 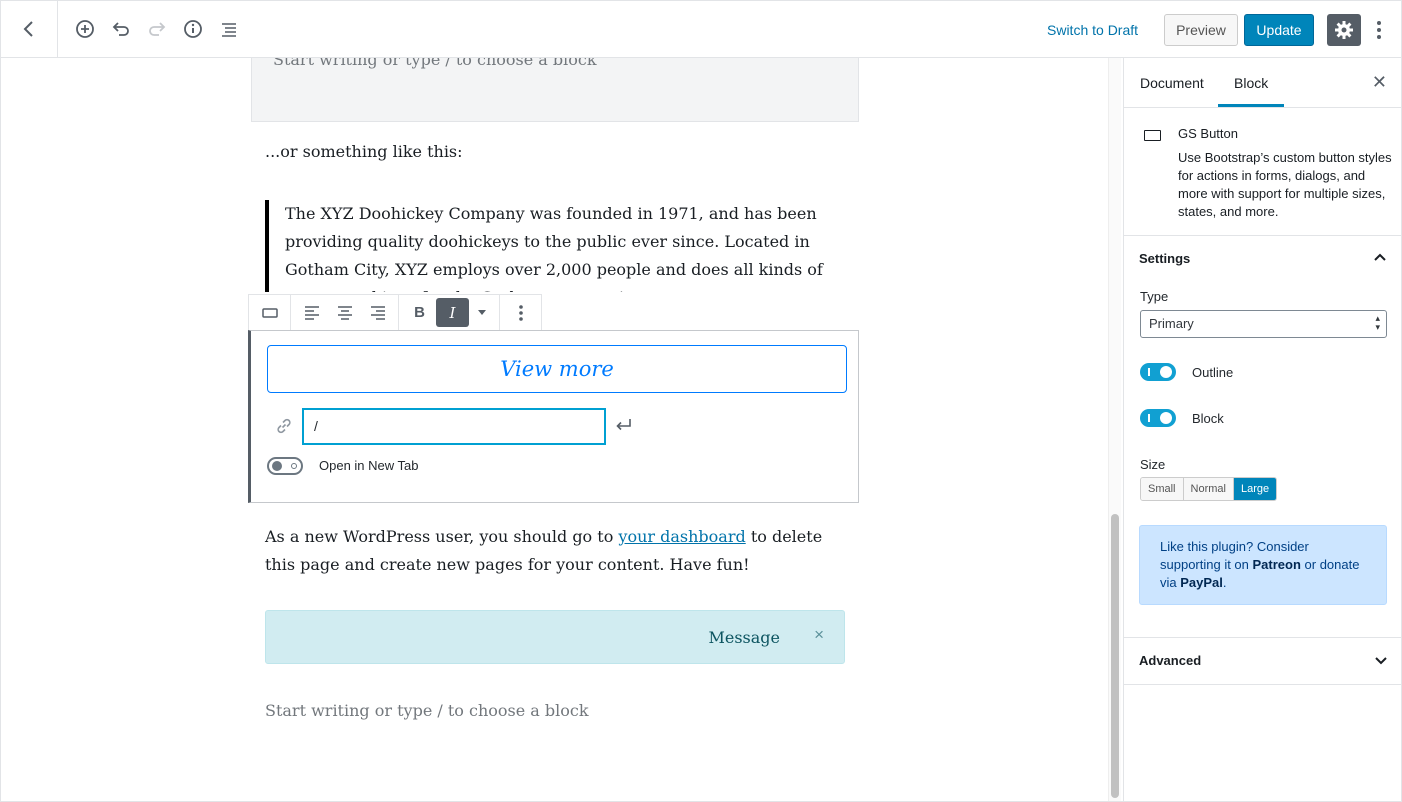 I want to click on switch-to-draft-button: Switch to Draft, so click(x=1092, y=30).